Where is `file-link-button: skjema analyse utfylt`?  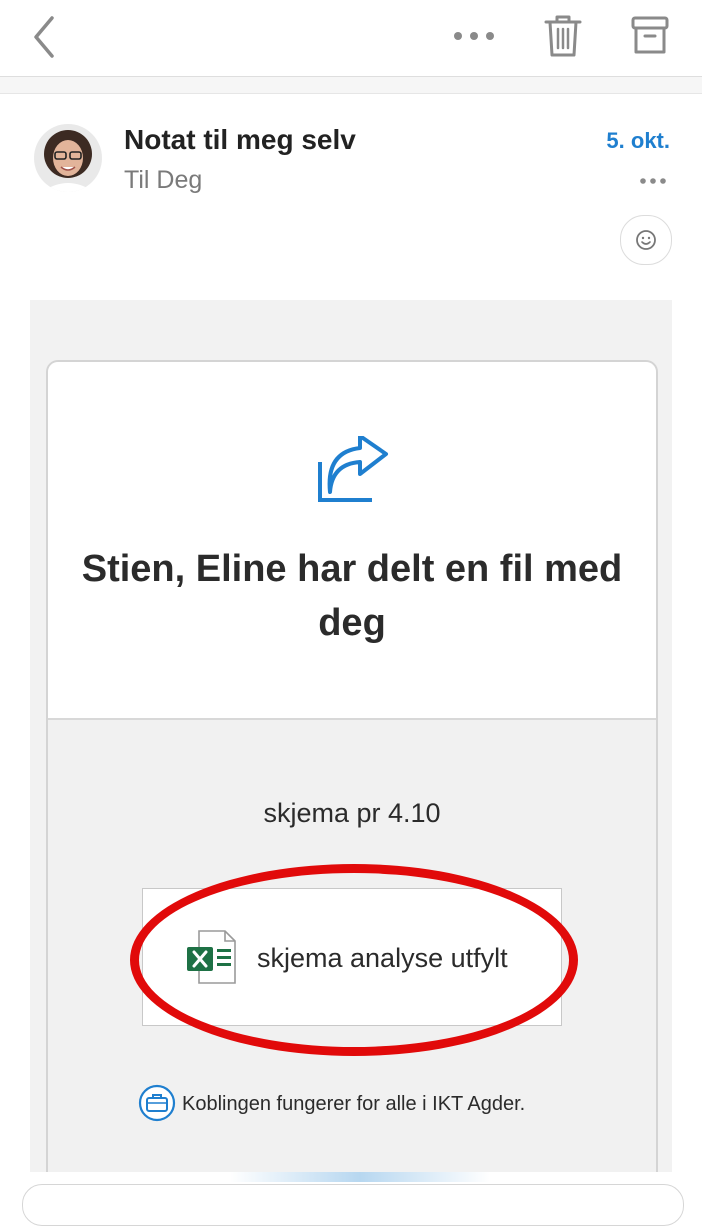
file-link-button: skjema analyse utfylt is located at coordinates (352, 957).